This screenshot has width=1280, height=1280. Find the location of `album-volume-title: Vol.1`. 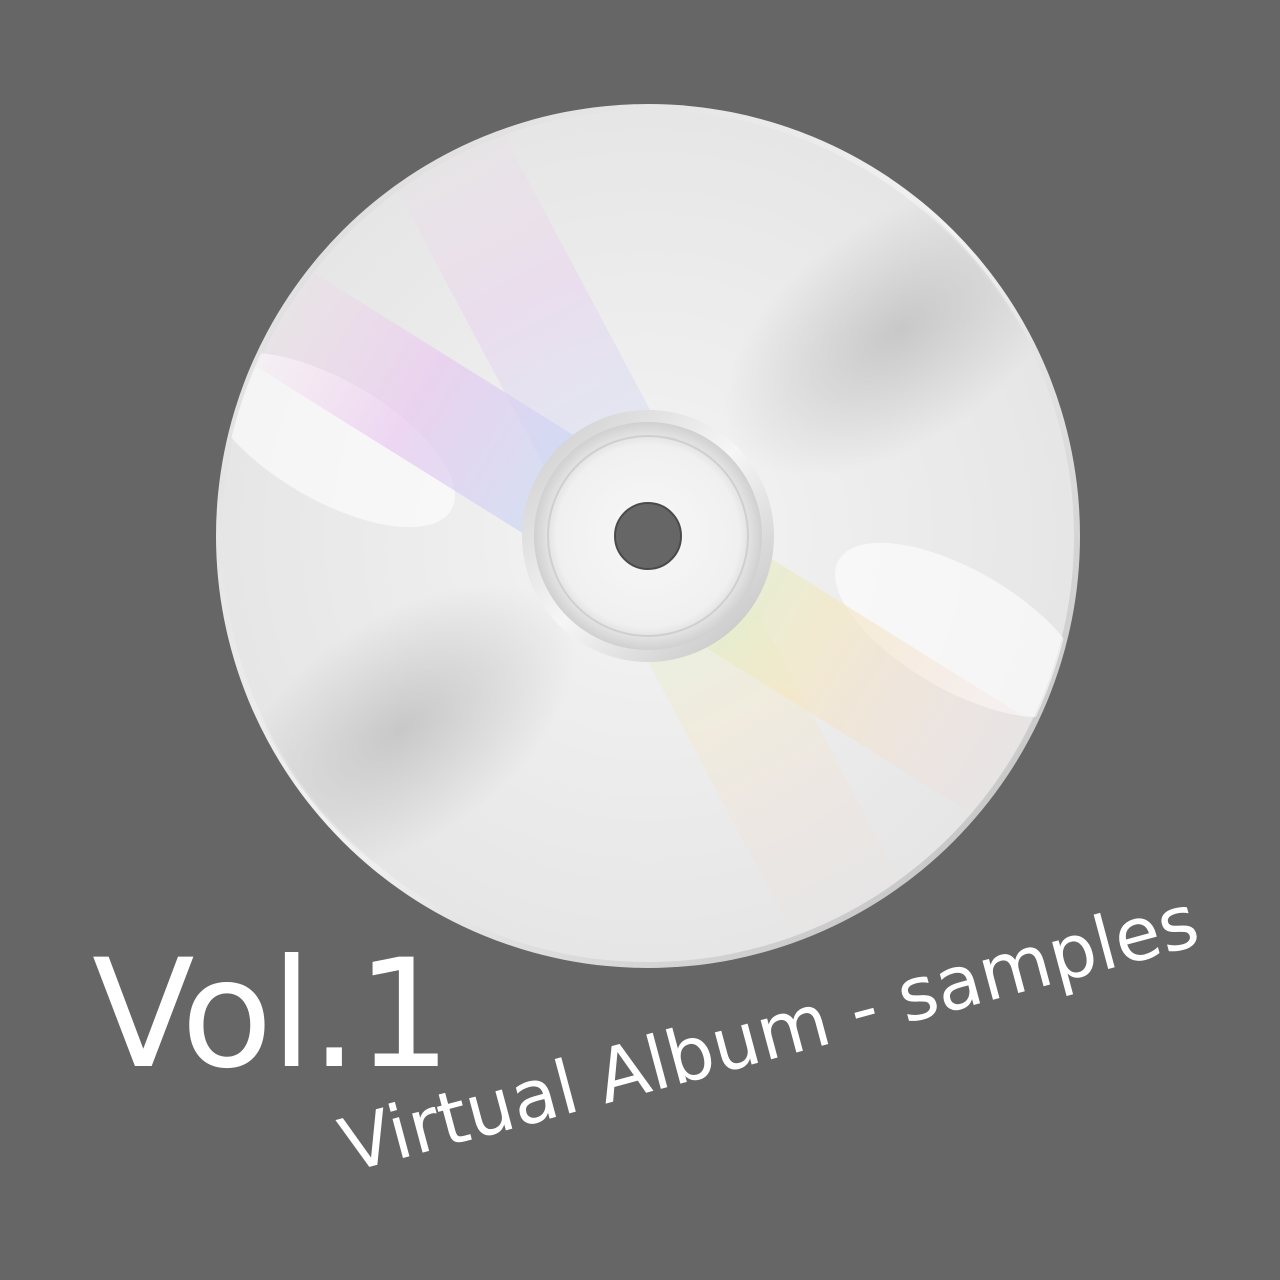

album-volume-title: Vol.1 is located at coordinates (272, 1015).